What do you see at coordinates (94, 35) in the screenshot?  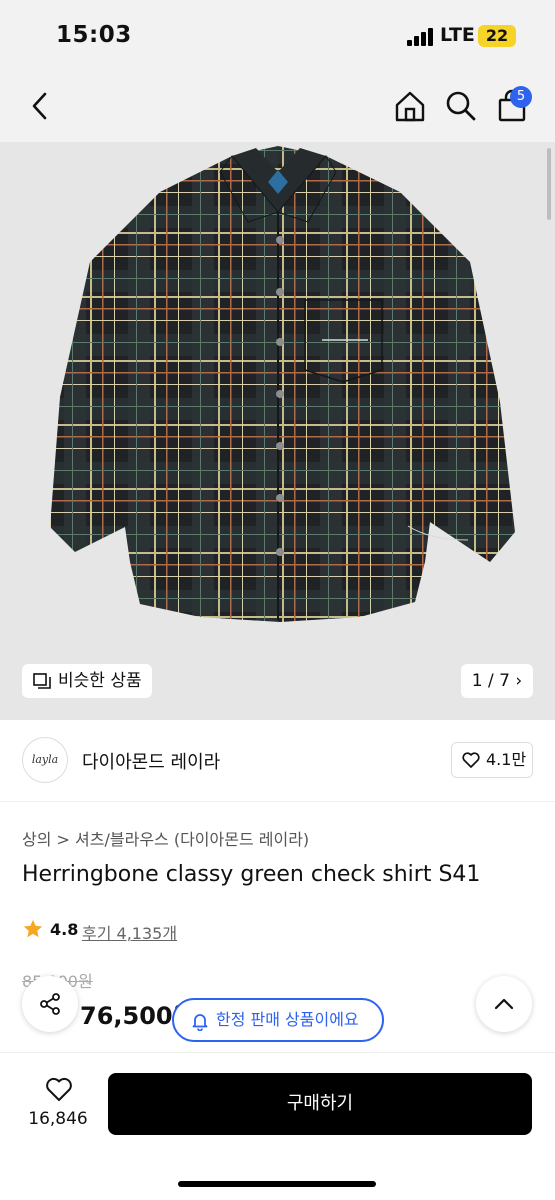 I see `status-time: 15:03` at bounding box center [94, 35].